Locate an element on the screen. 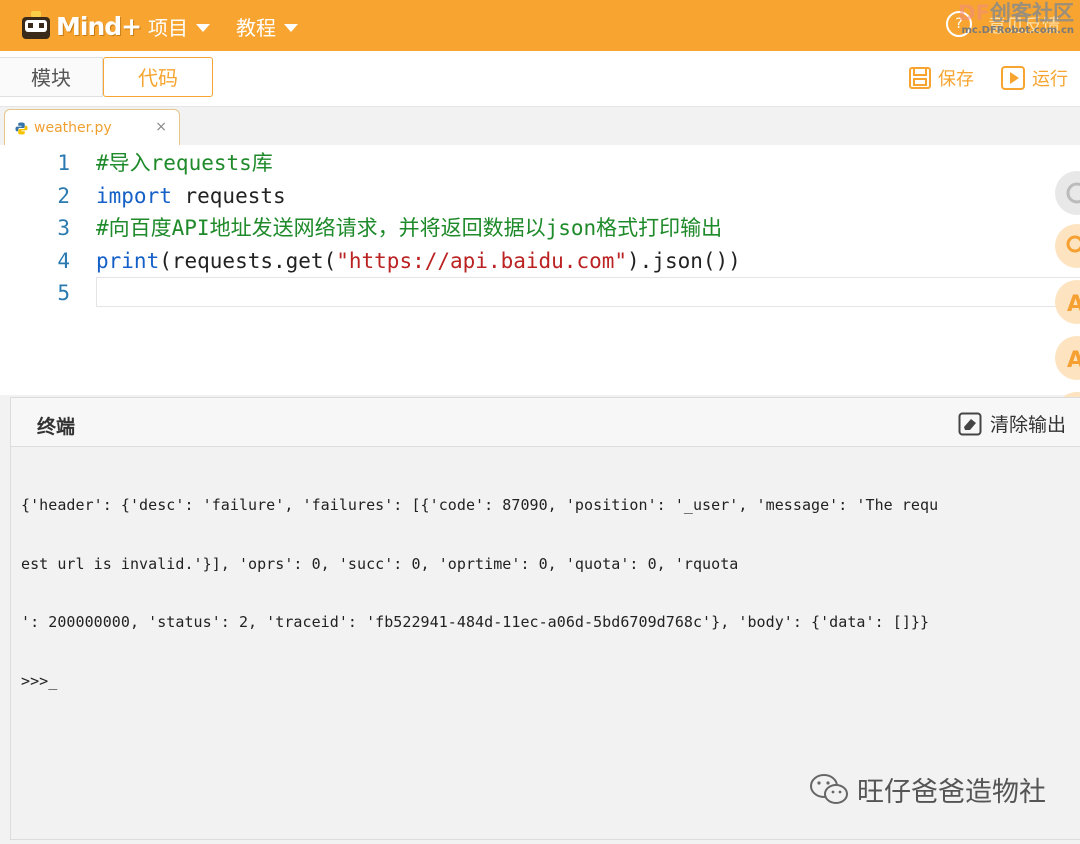  clear-output-button: 清除输出 is located at coordinates (1012, 423).